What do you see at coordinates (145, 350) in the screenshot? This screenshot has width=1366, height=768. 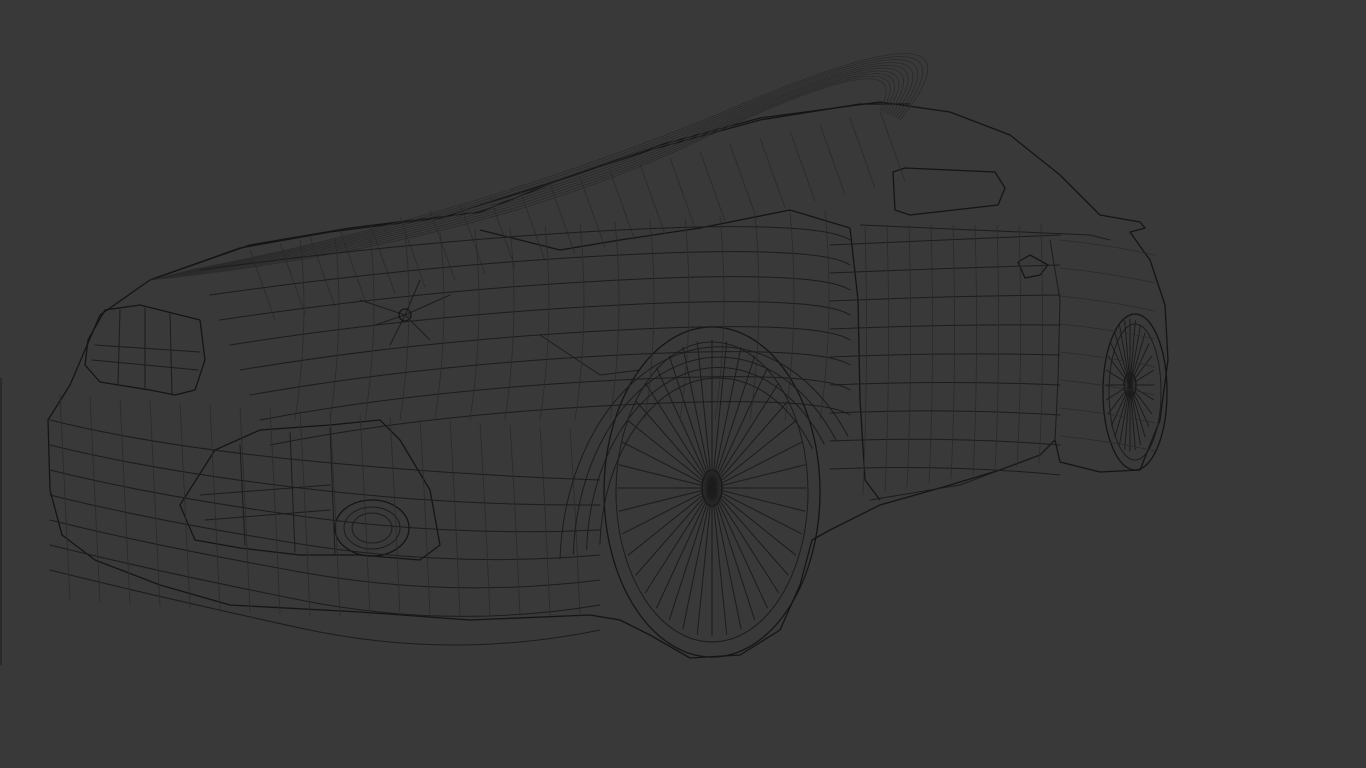 I see `headlight` at bounding box center [145, 350].